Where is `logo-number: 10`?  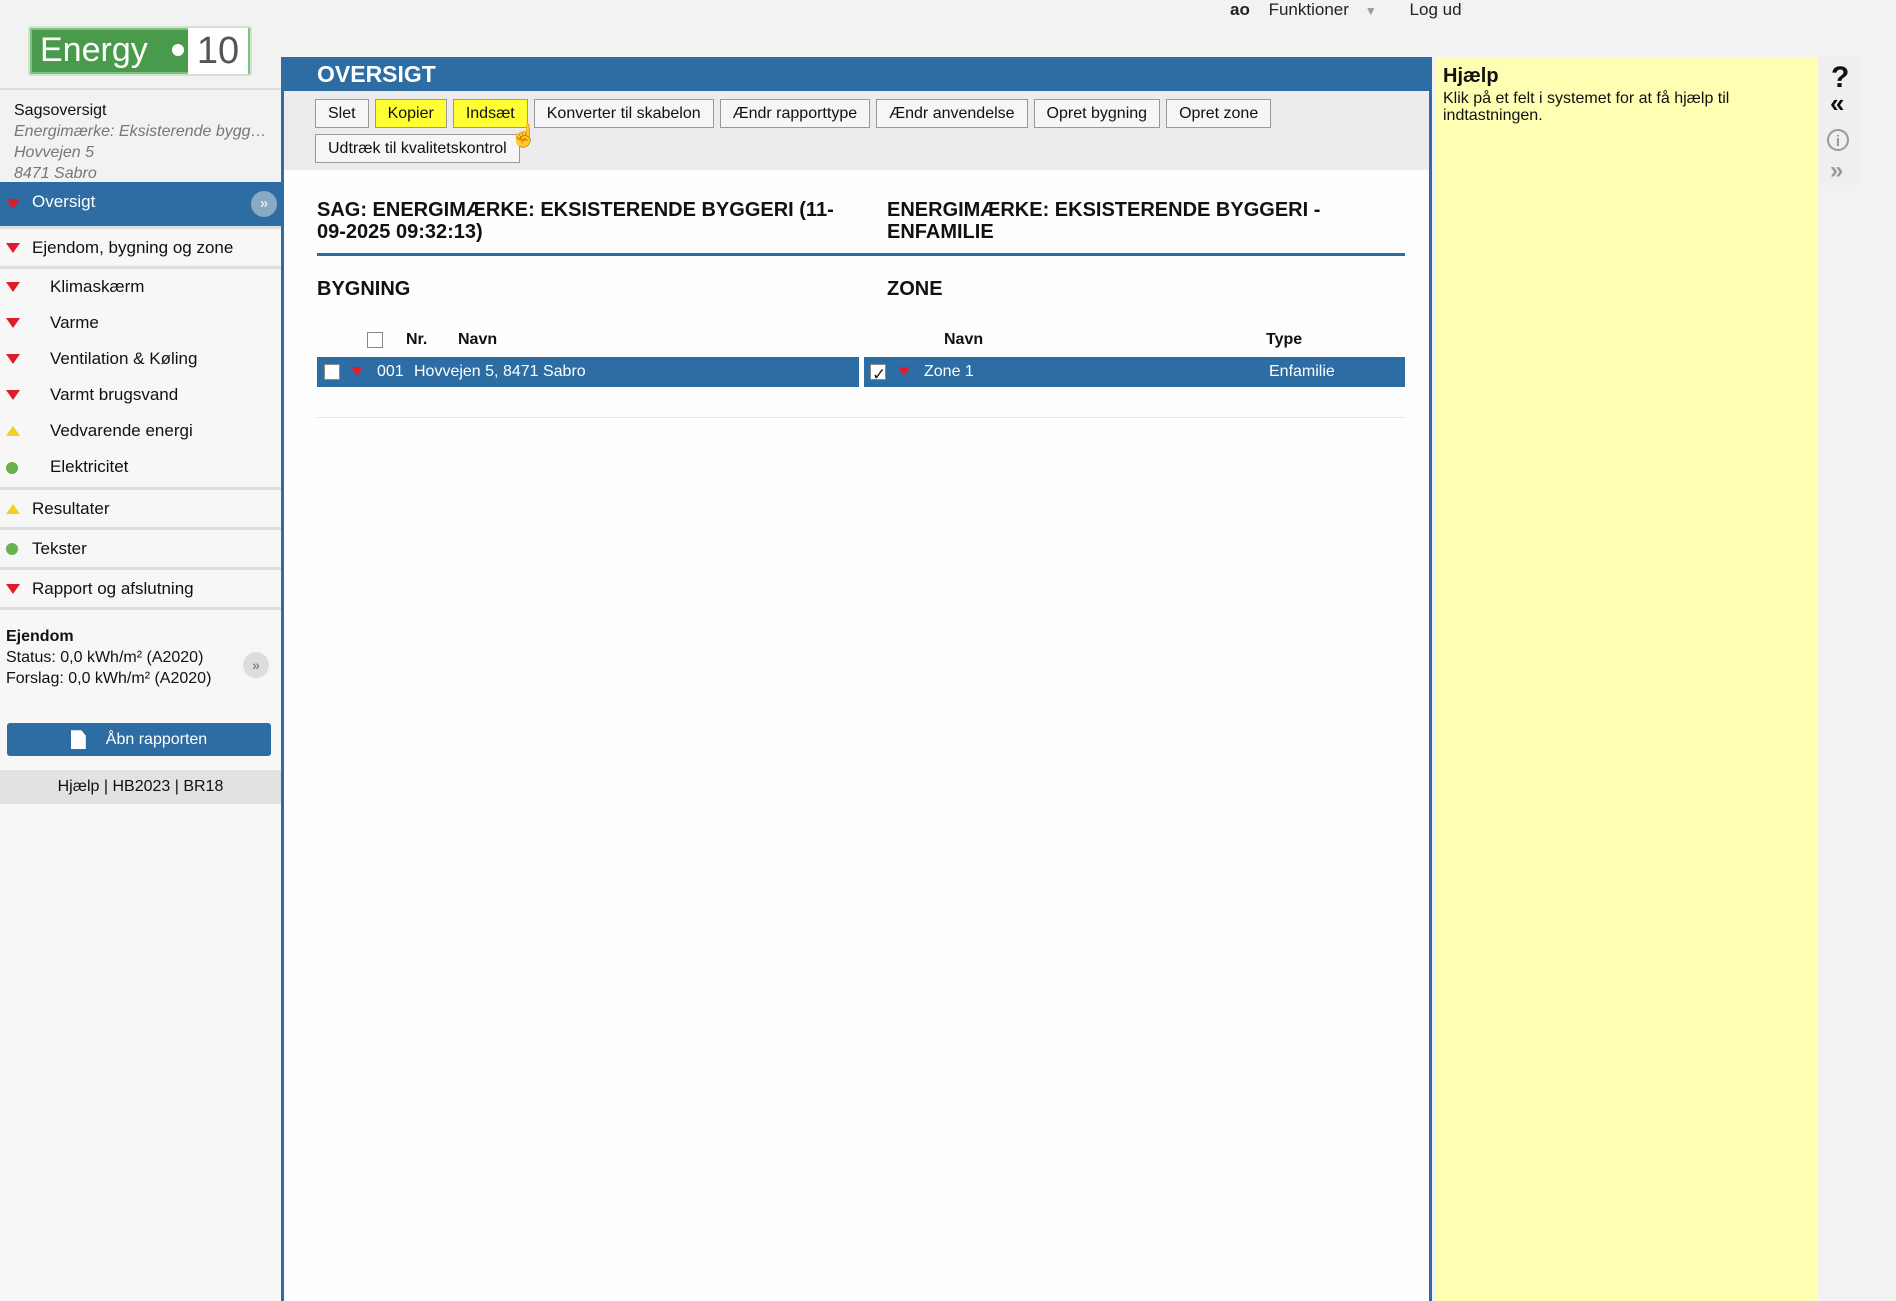 logo-number: 10 is located at coordinates (218, 51).